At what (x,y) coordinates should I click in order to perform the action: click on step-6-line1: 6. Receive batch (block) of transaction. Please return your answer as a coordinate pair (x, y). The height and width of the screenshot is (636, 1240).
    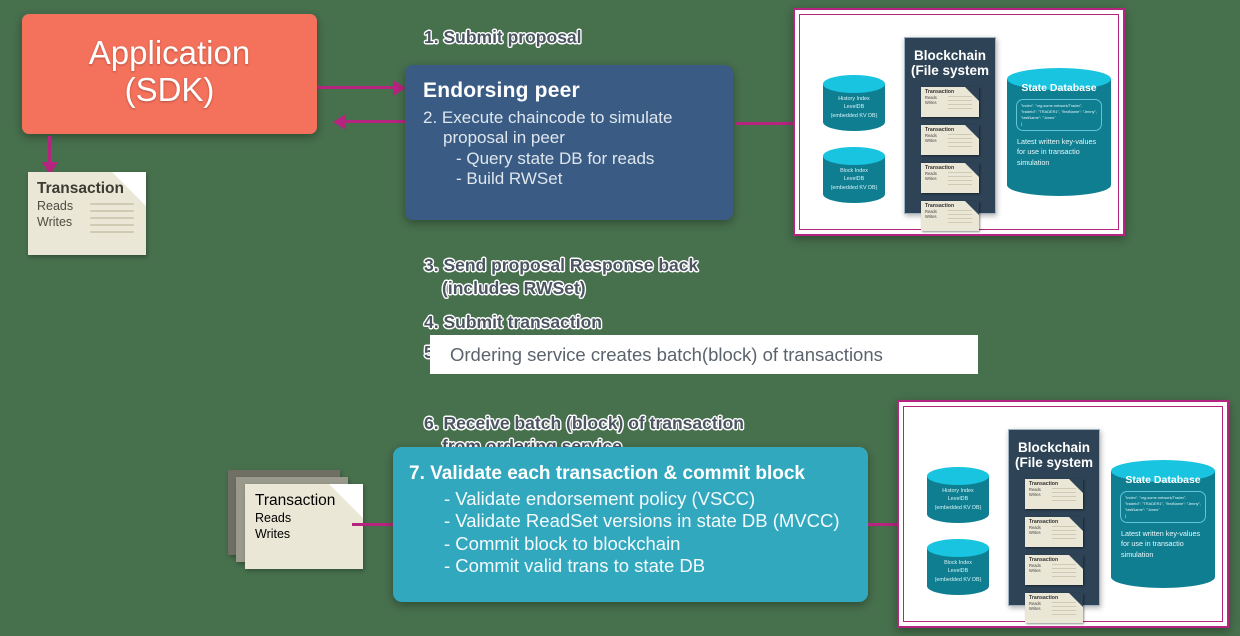
    Looking at the image, I should click on (584, 423).